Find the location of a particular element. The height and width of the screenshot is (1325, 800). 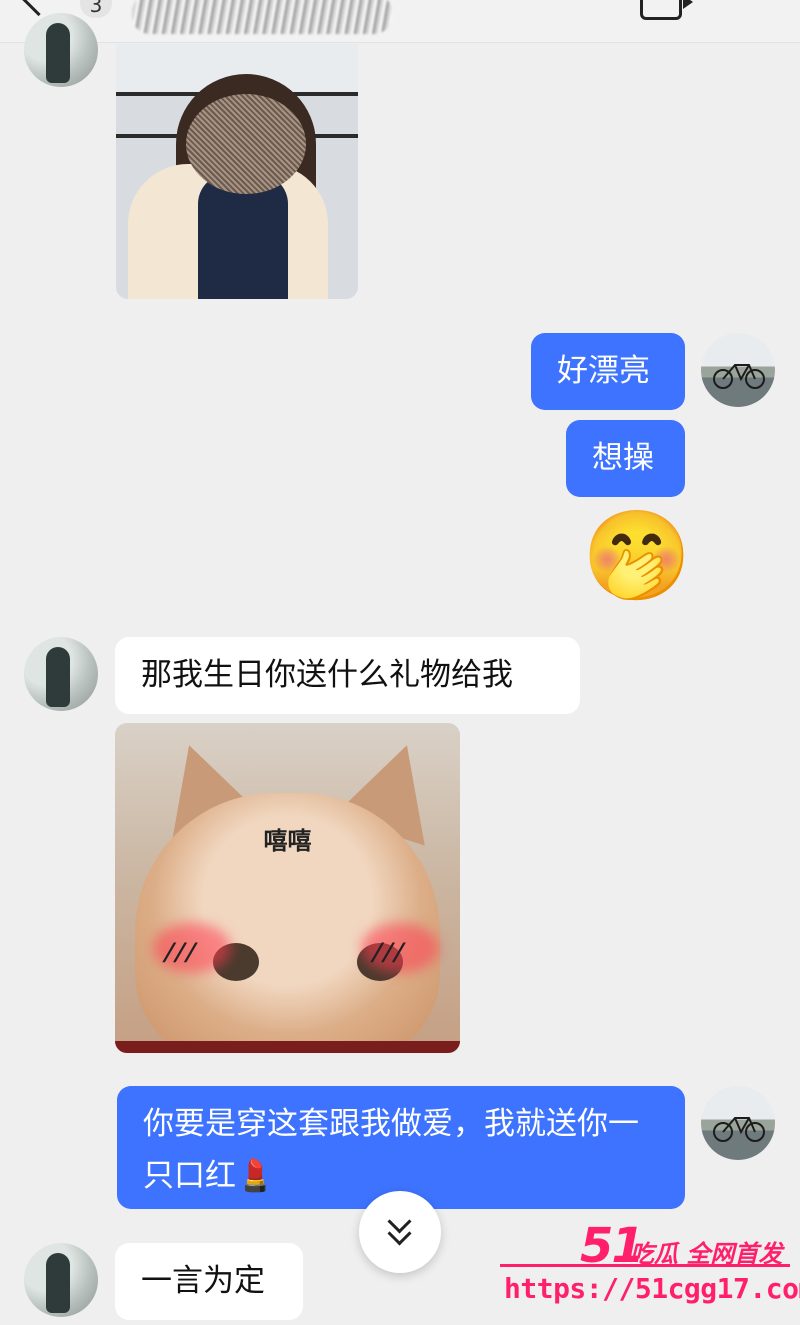

contact-name-redacted is located at coordinates (262, 17).